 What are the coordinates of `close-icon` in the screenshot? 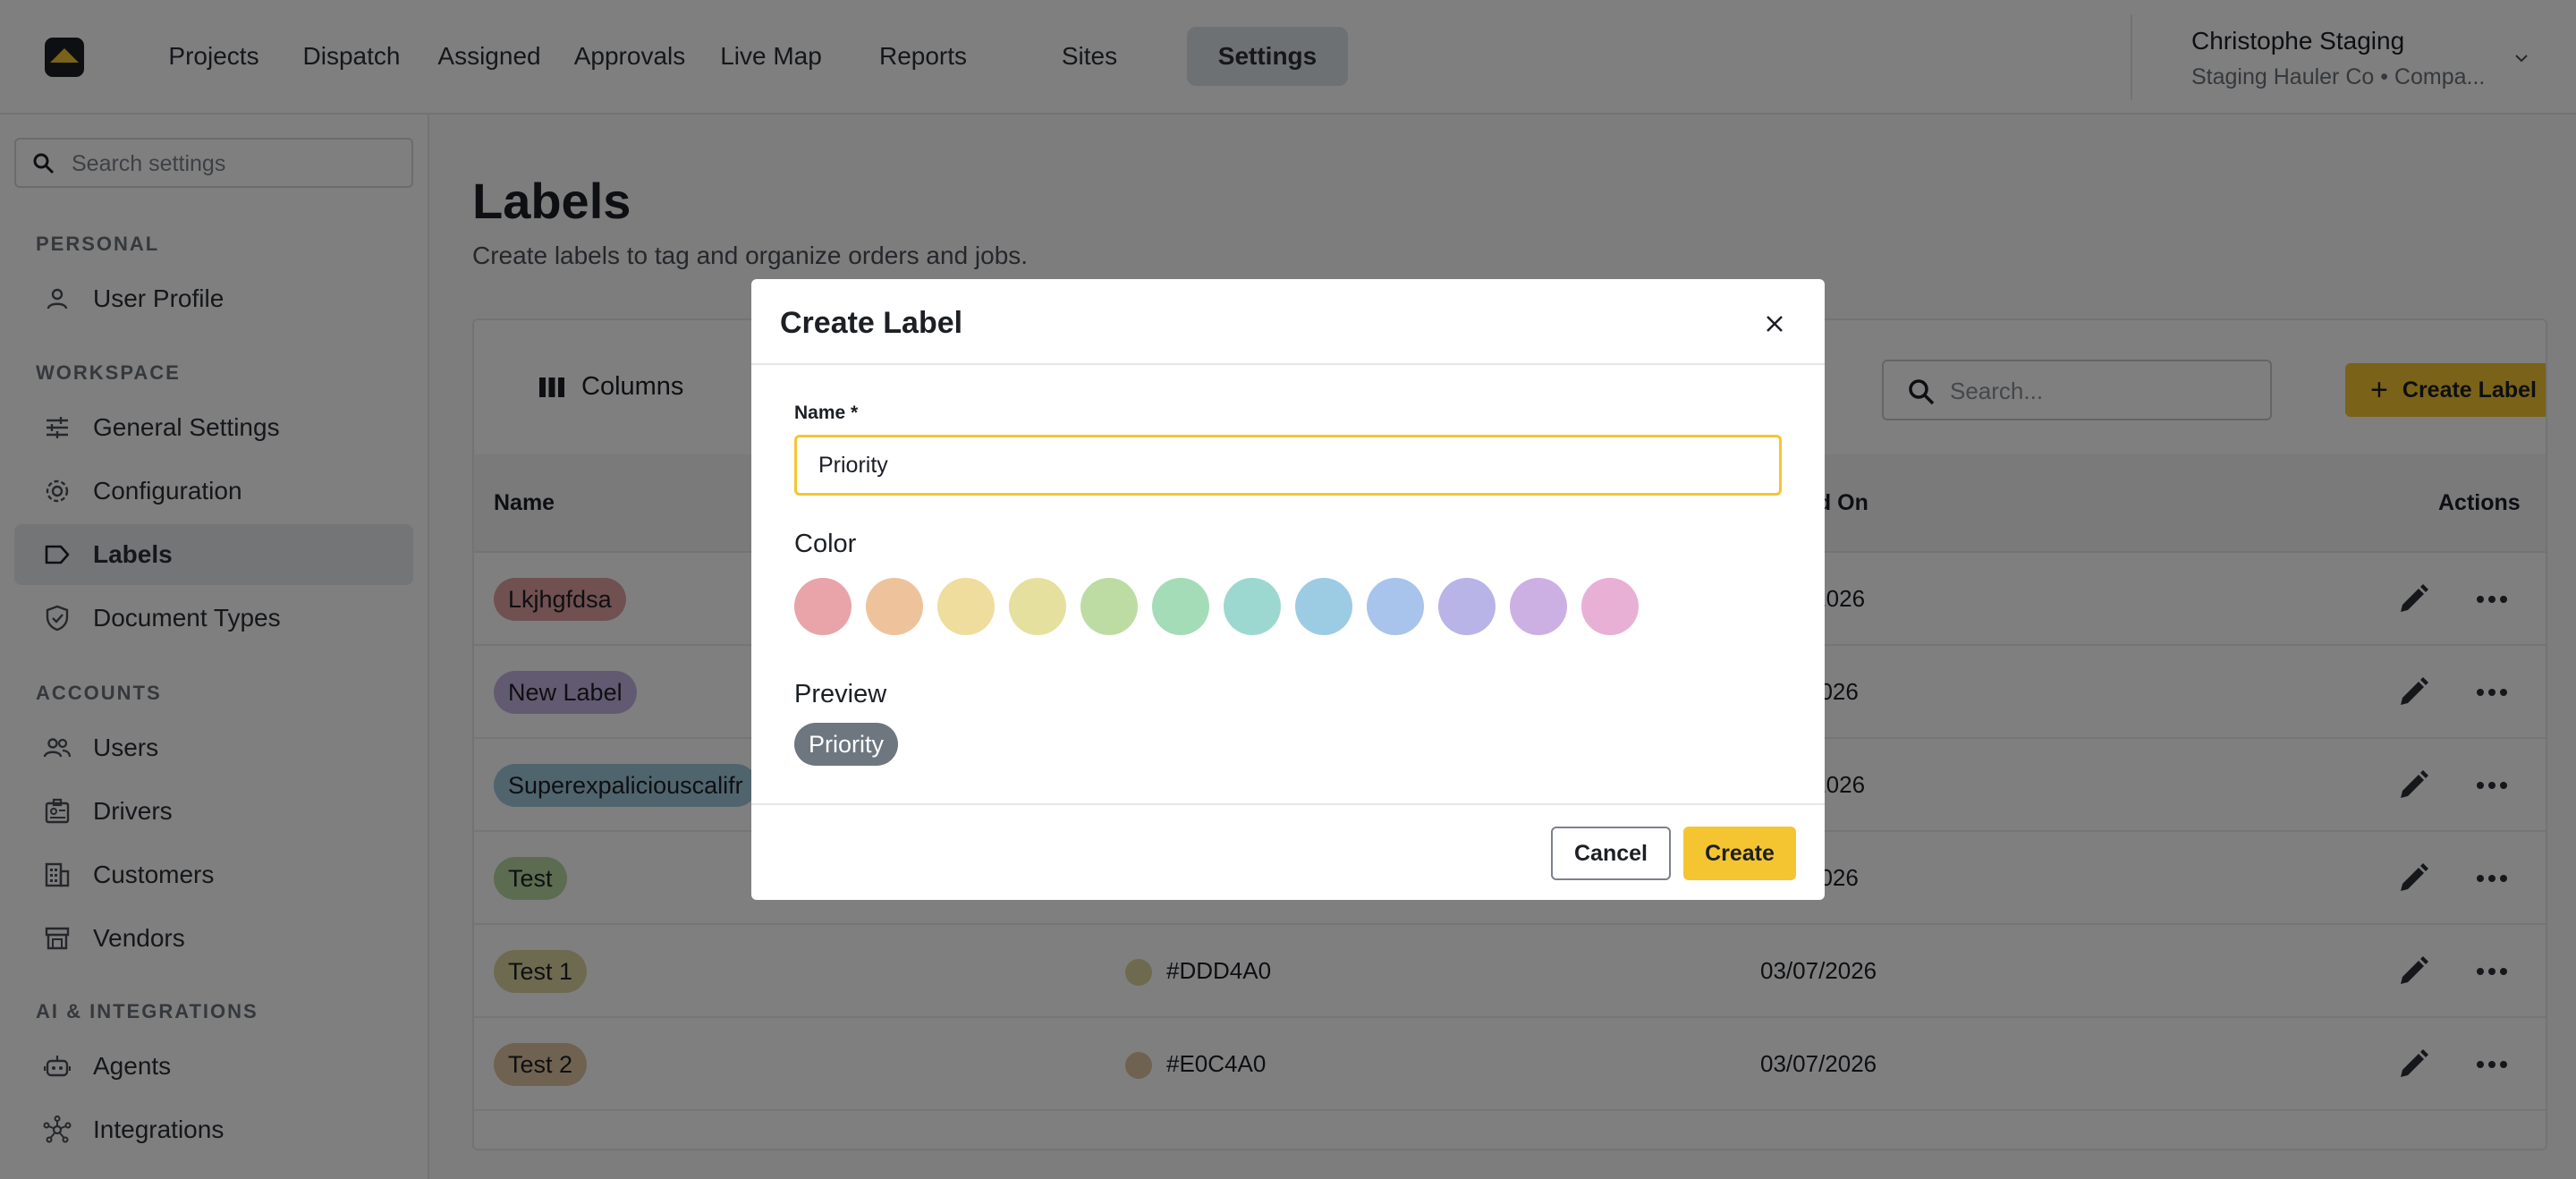 It's located at (1774, 324).